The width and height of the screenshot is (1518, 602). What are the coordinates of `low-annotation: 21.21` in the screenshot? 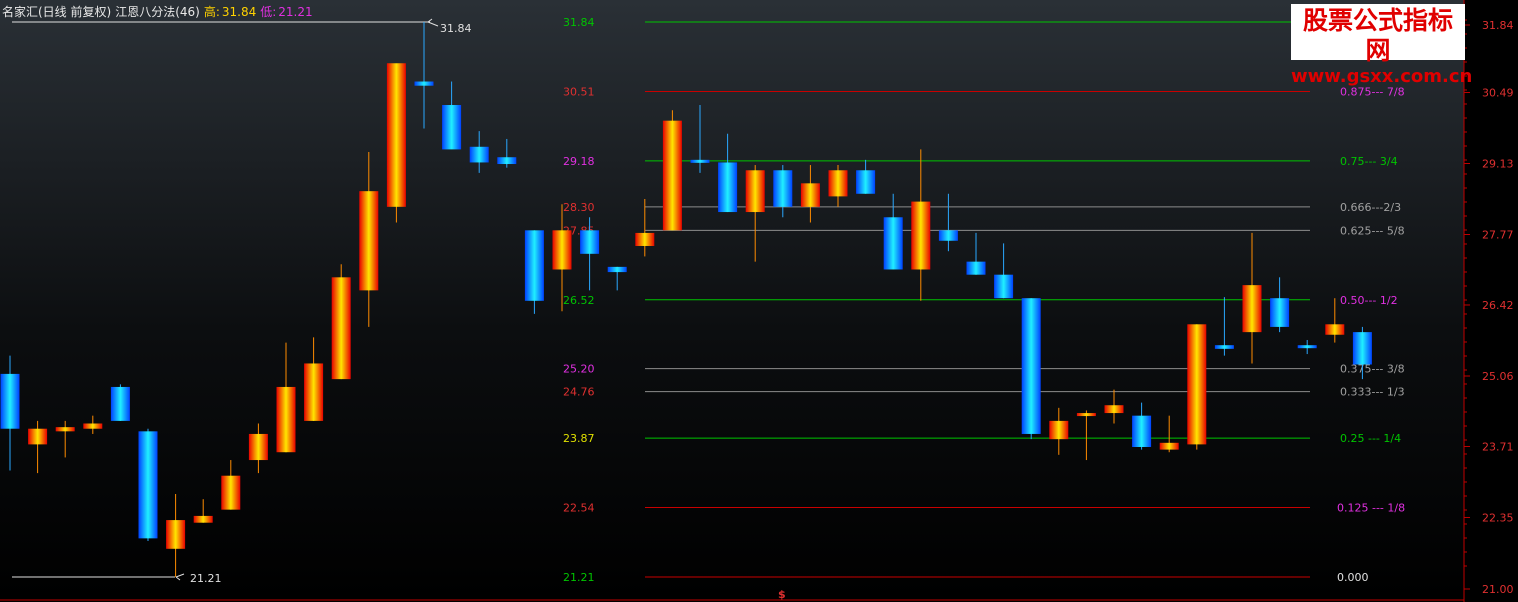 It's located at (206, 578).